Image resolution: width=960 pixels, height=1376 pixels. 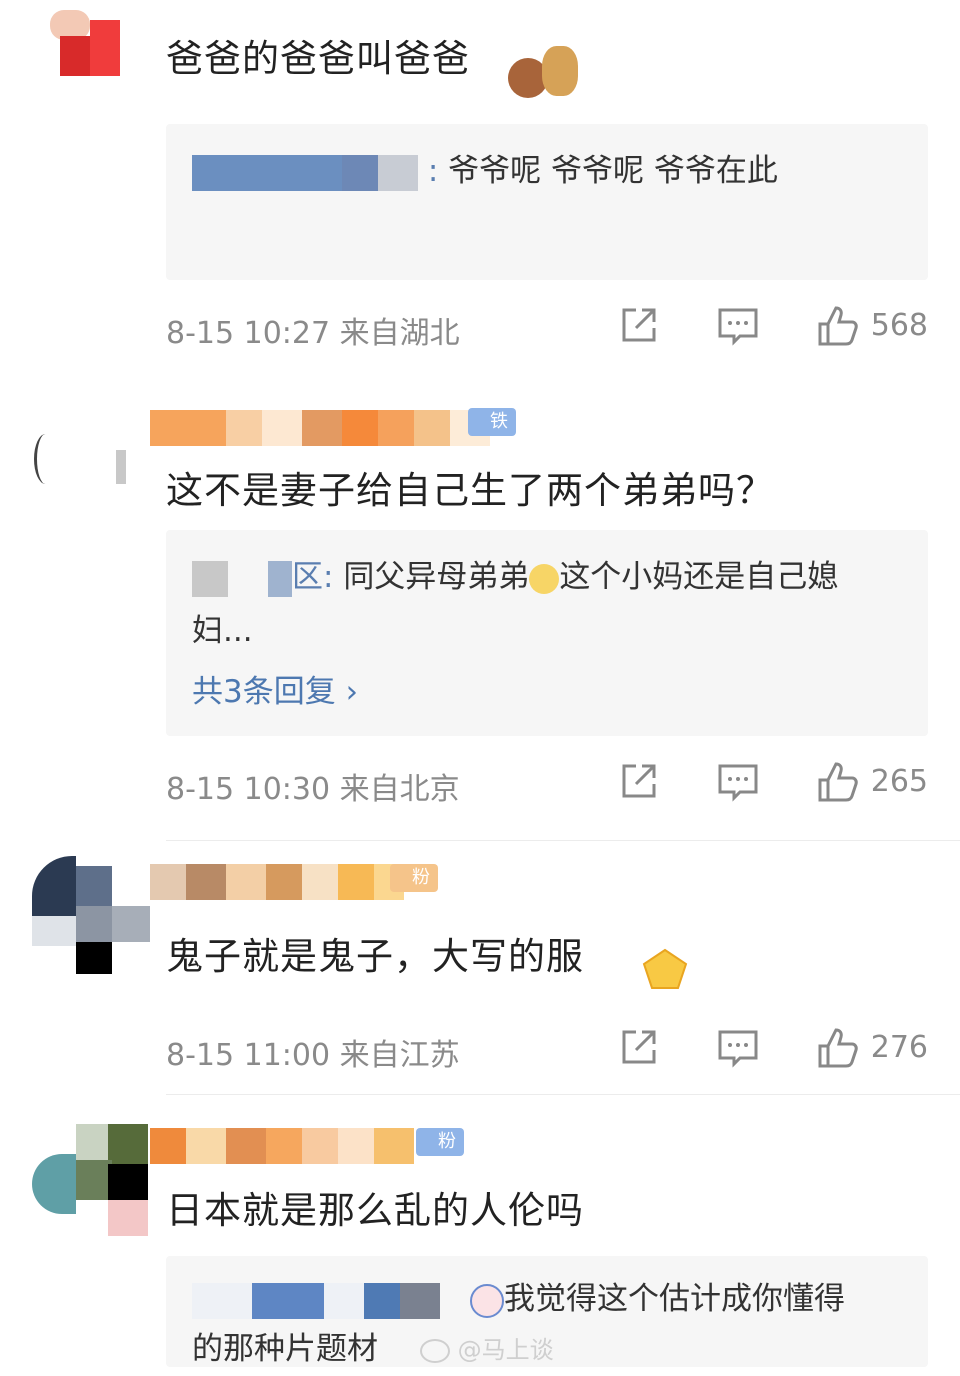 What do you see at coordinates (547, 327) in the screenshot?
I see `comment-meta: 8-15 10:27 来自湖北 568` at bounding box center [547, 327].